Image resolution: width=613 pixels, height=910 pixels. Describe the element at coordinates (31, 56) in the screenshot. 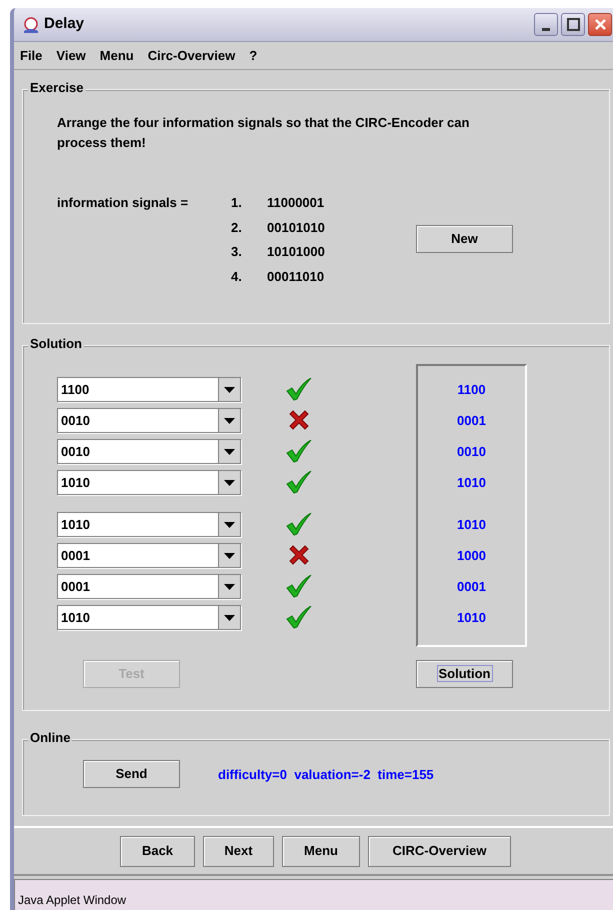

I see `menu-item: File` at that location.